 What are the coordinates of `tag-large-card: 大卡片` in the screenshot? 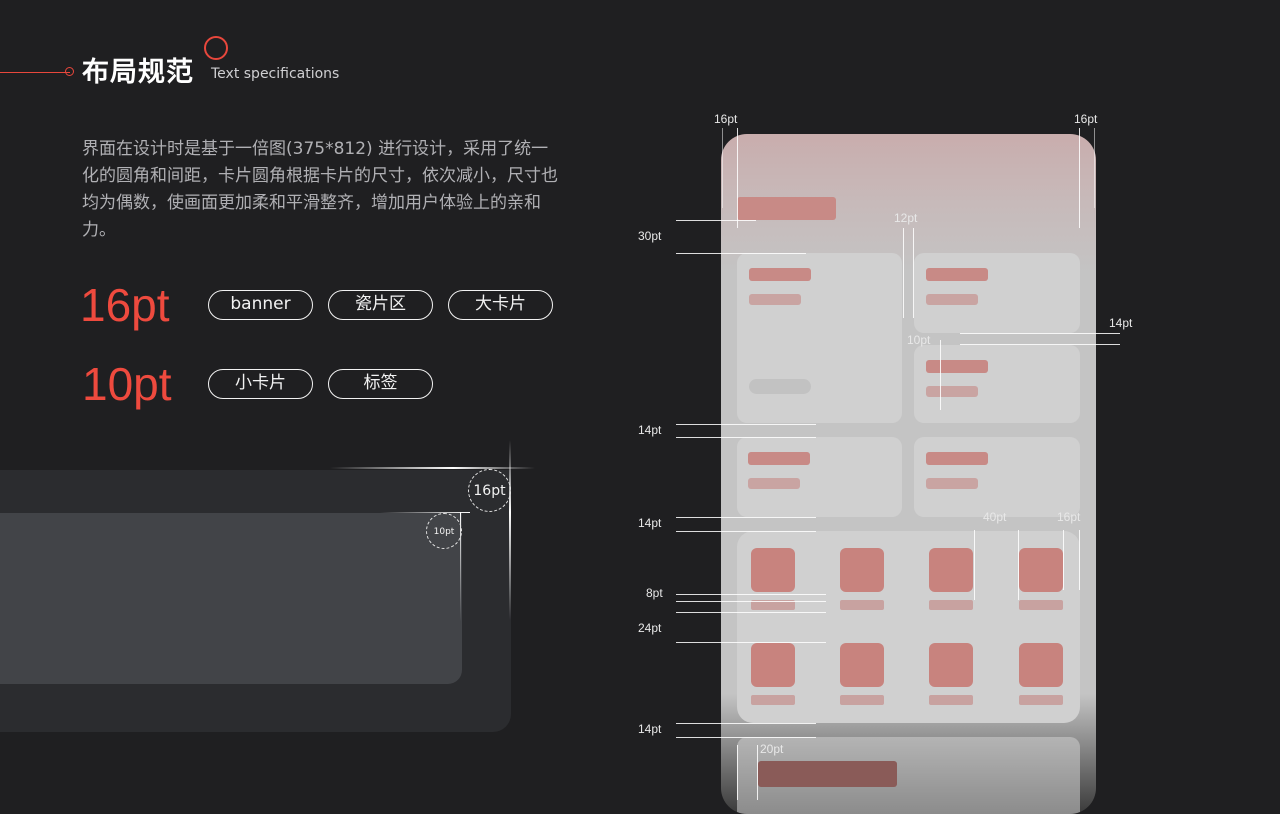 It's located at (500, 305).